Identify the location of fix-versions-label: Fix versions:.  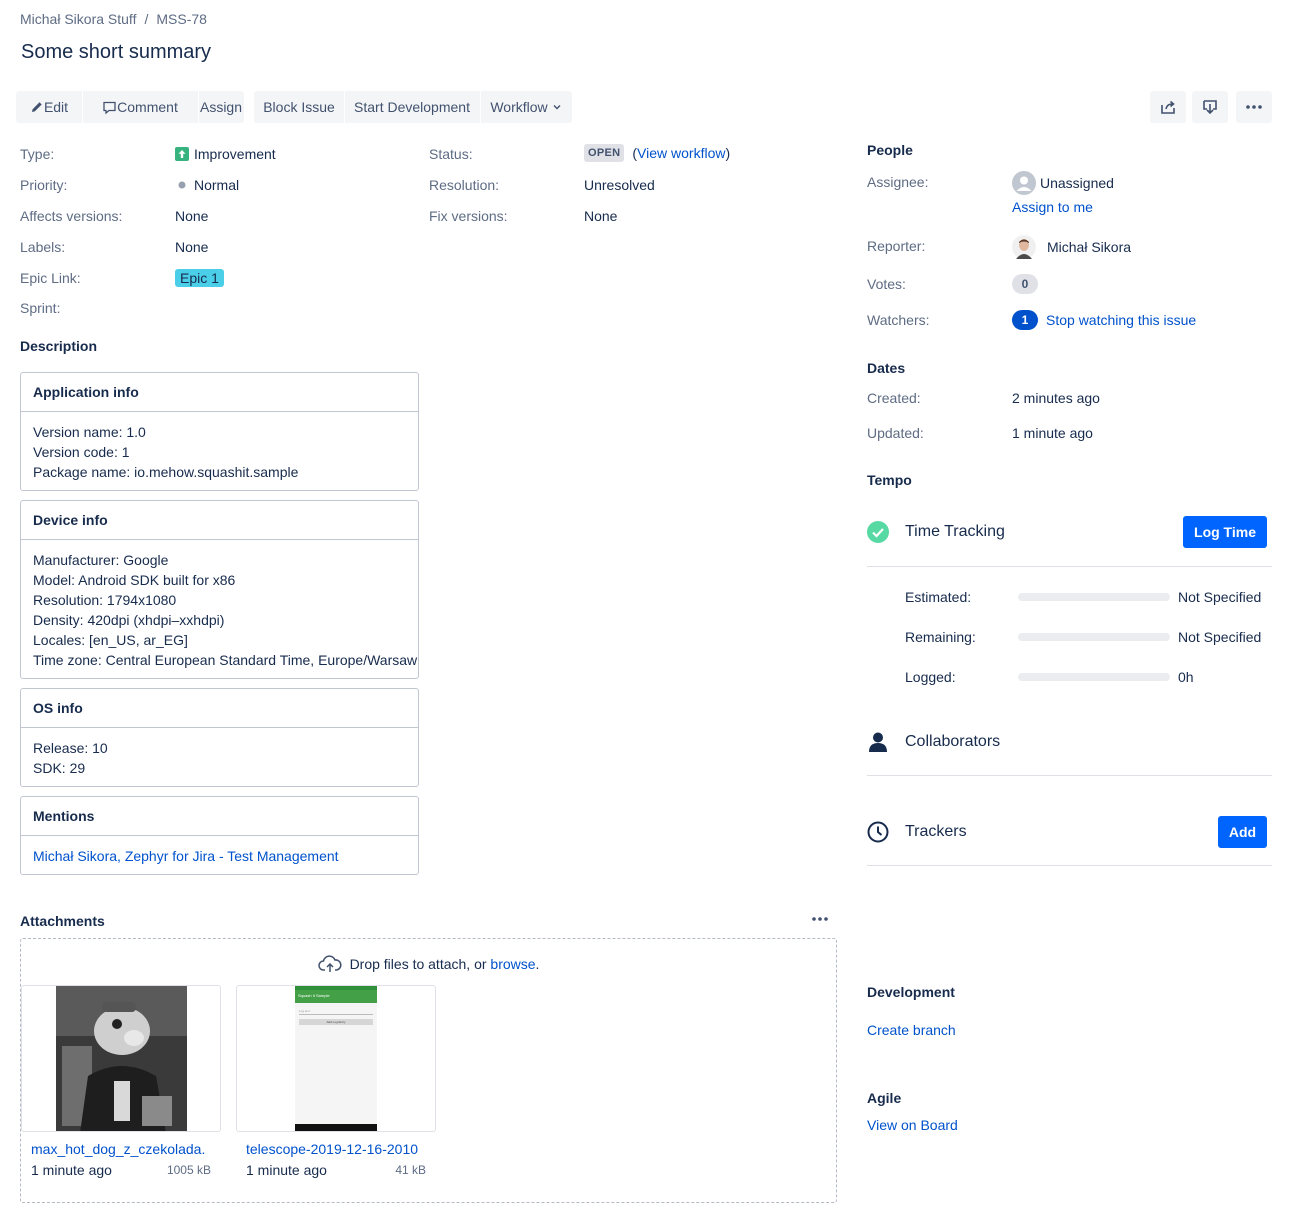
(468, 216).